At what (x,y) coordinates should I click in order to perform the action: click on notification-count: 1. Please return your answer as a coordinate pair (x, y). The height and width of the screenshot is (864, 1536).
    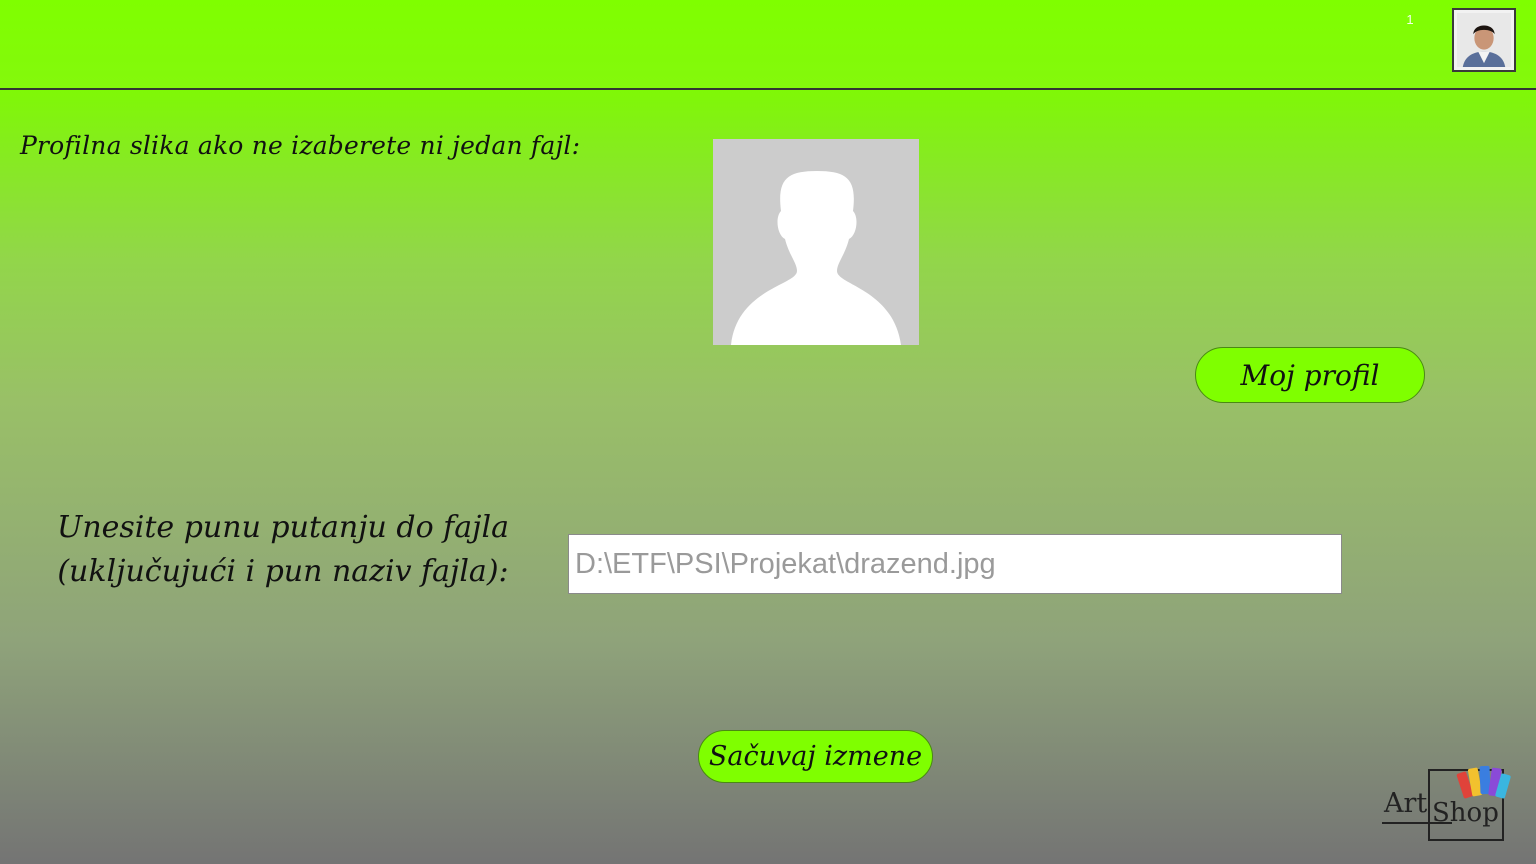
    Looking at the image, I should click on (1410, 19).